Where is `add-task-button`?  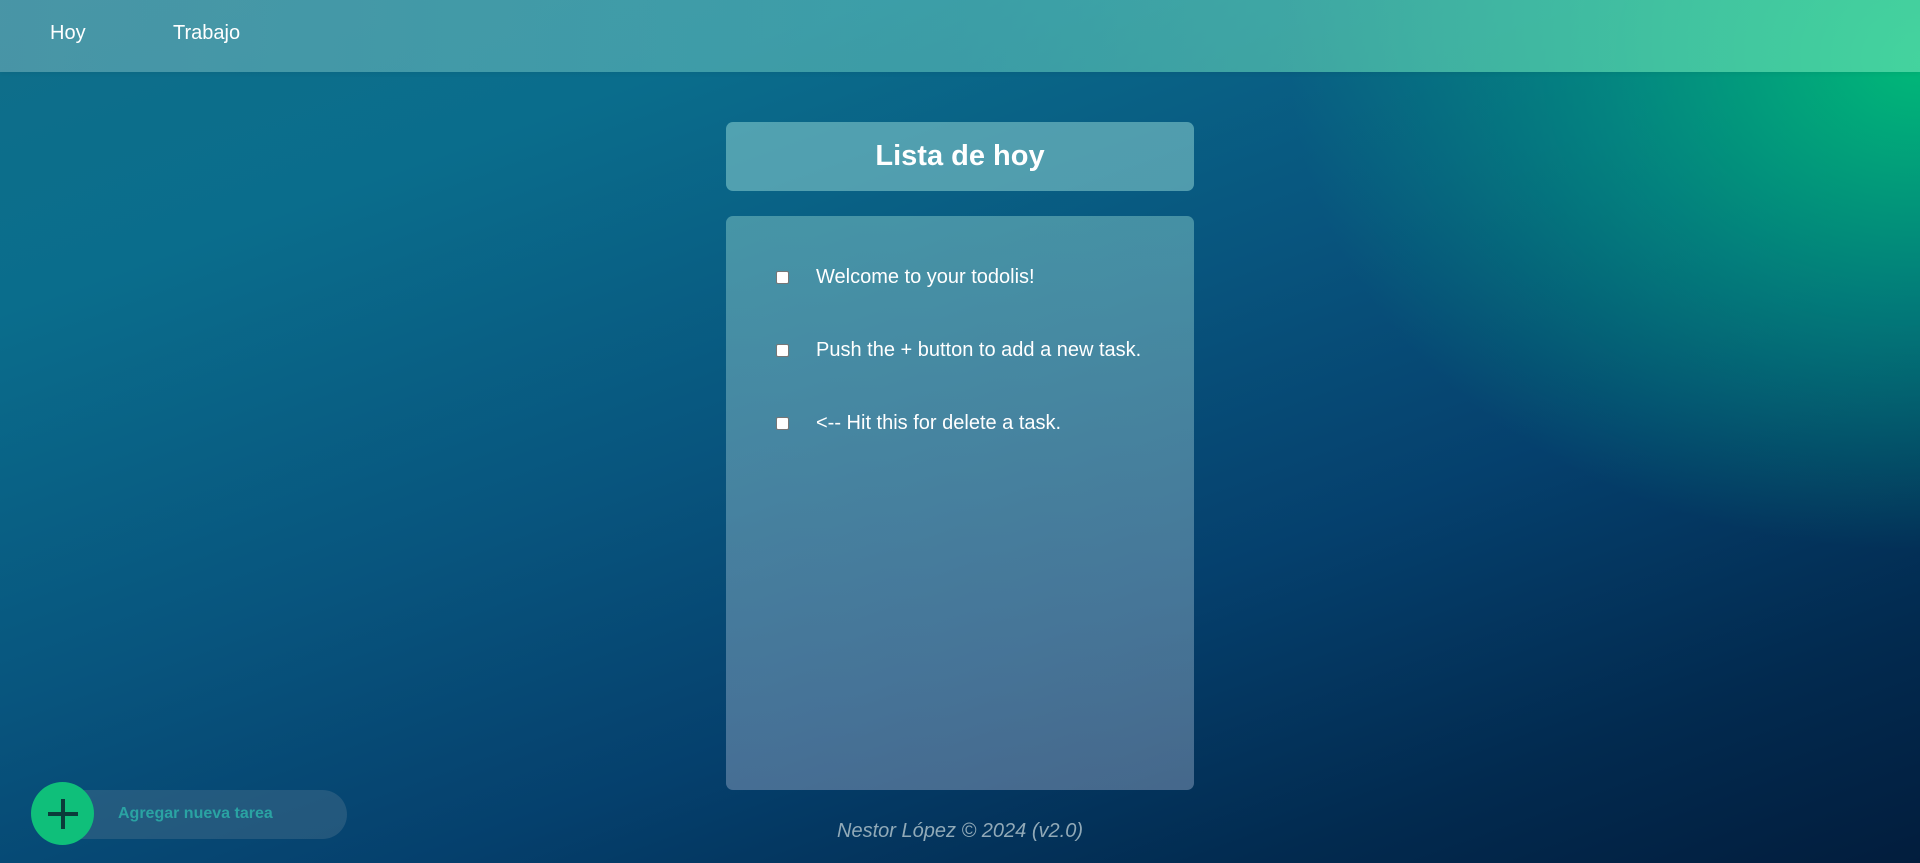 add-task-button is located at coordinates (62, 813).